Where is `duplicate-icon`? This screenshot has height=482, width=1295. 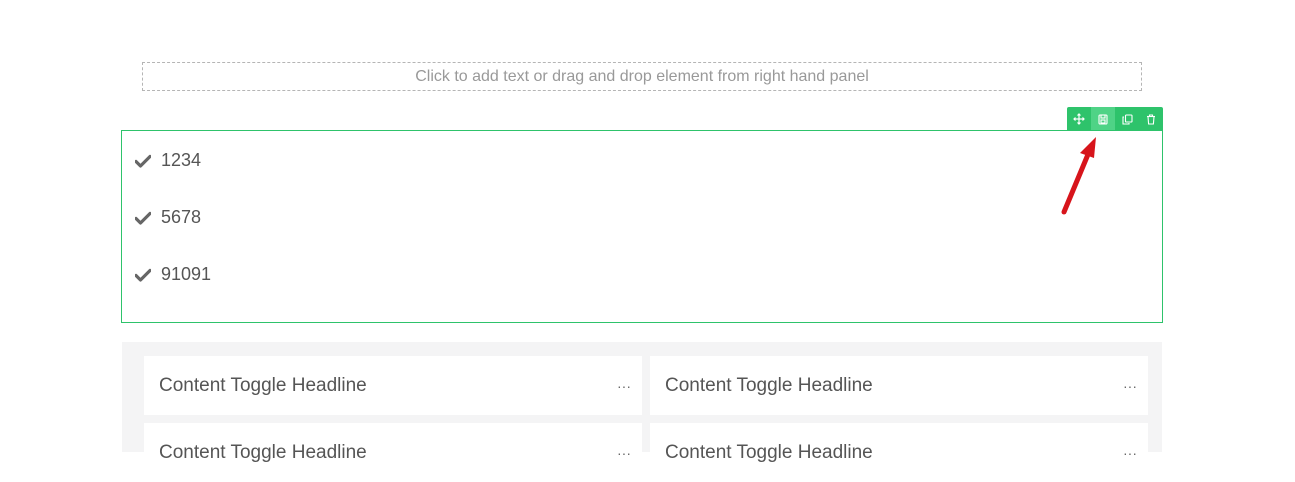
duplicate-icon is located at coordinates (1127, 119).